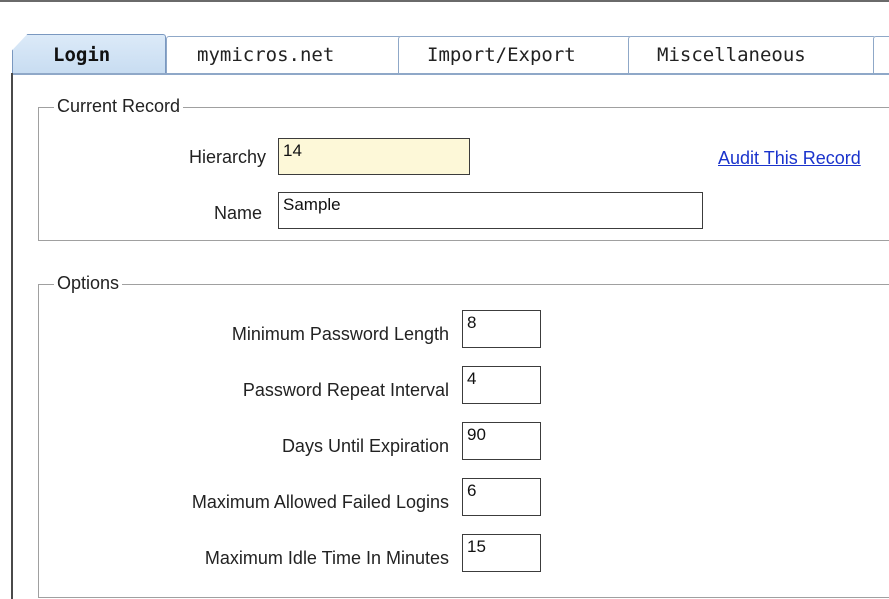 This screenshot has width=889, height=599. What do you see at coordinates (326, 558) in the screenshot?
I see `max-idle-time-label: Maximum Idle Time In Minutes` at bounding box center [326, 558].